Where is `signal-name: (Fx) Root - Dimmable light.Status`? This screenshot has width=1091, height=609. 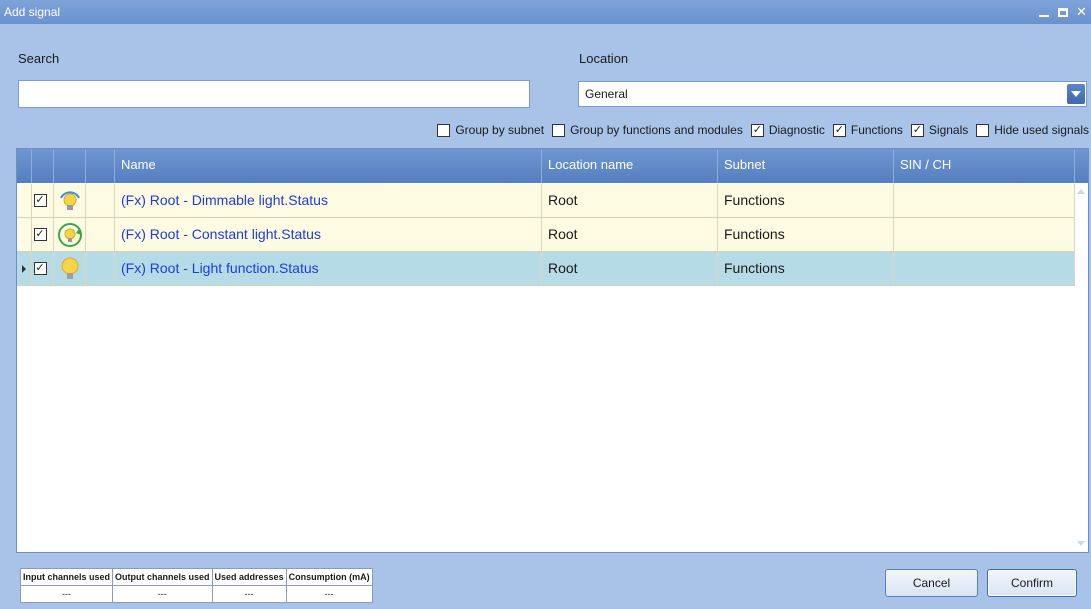 signal-name: (Fx) Root - Dimmable light.Status is located at coordinates (328, 200).